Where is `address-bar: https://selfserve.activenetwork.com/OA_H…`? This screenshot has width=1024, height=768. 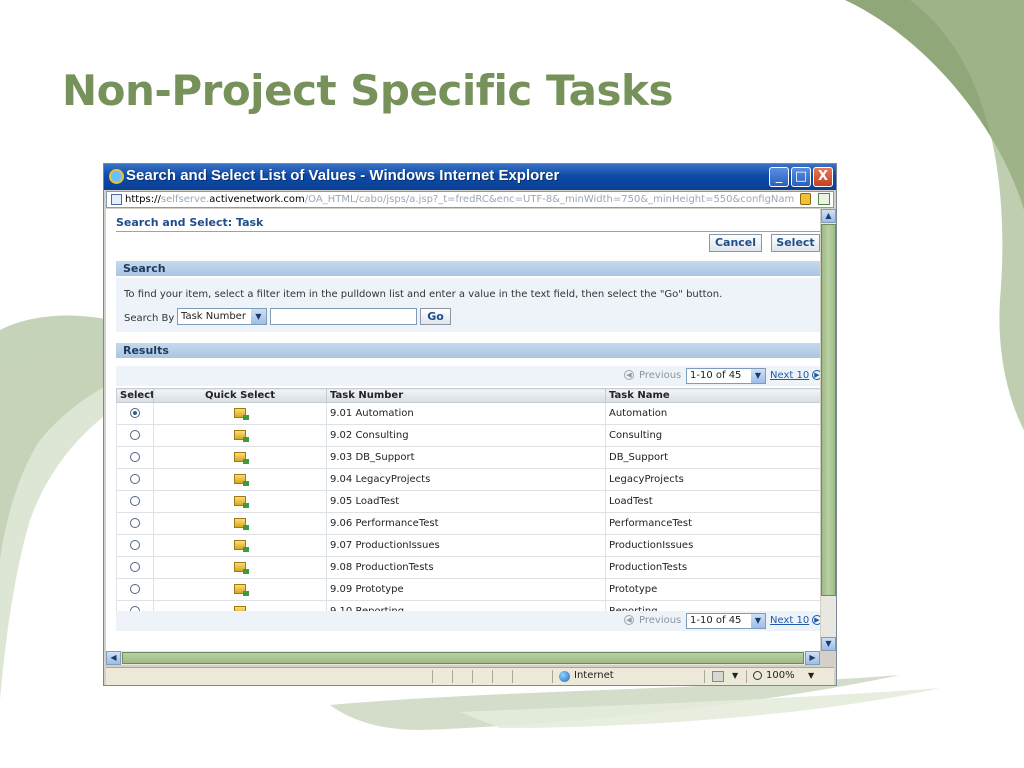
address-bar: https://selfserve.activenetwork.com/OA_H… is located at coordinates (470, 199).